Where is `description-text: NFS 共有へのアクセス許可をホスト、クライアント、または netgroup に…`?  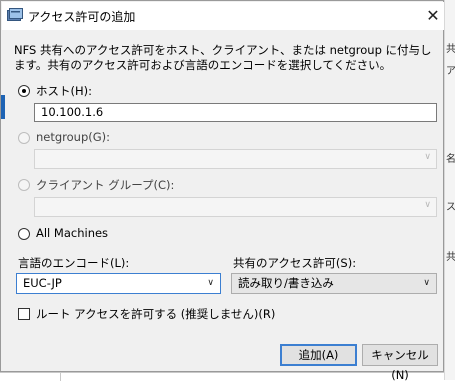 description-text: NFS 共有へのアクセス許可をホスト、クライアント、または netgroup に… is located at coordinates (223, 57).